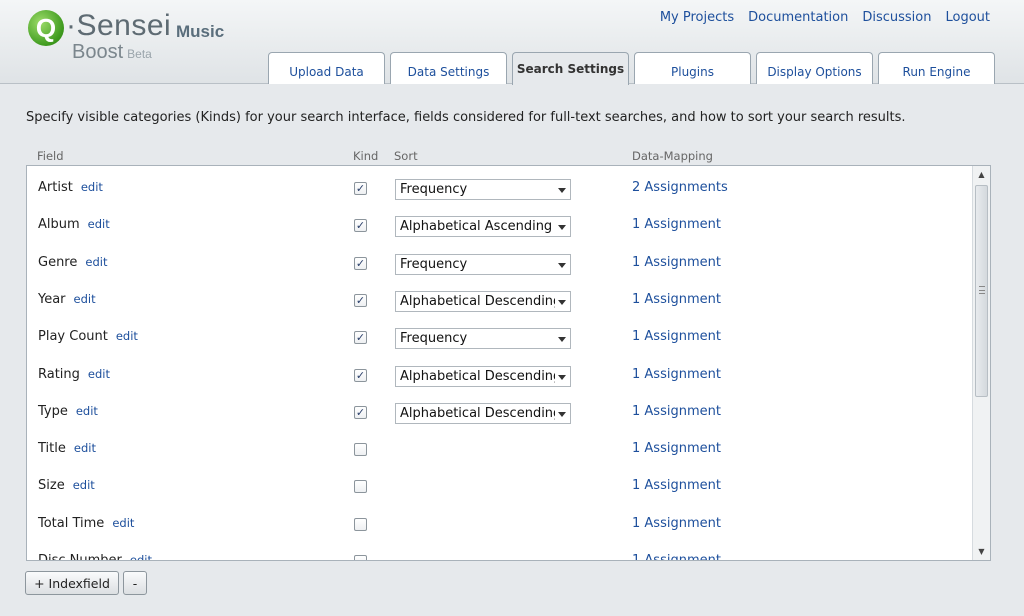 The width and height of the screenshot is (1024, 616). Describe the element at coordinates (981, 174) in the screenshot. I see `scroll-up-arrow-icon: ▲` at that location.